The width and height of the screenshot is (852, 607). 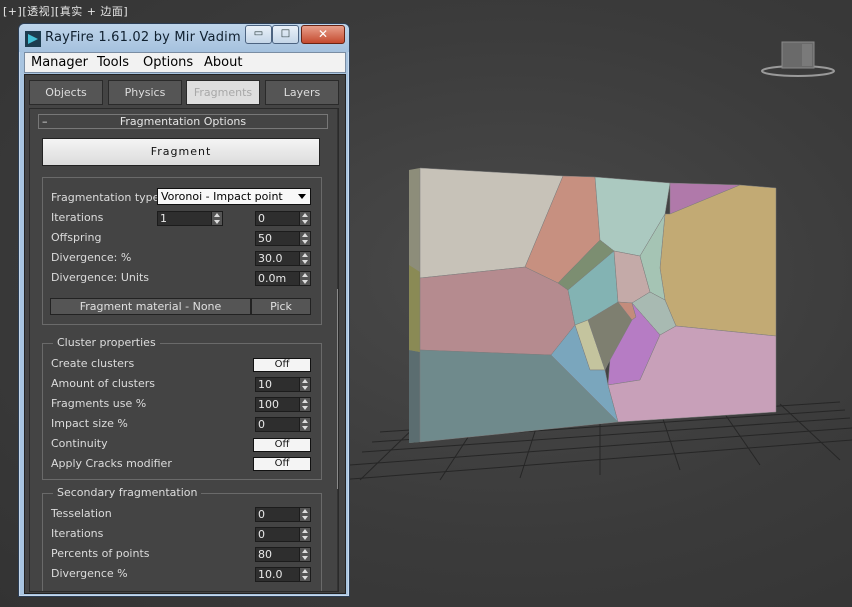 I want to click on secondary-divergence-spinner: 10.0, so click(x=283, y=574).